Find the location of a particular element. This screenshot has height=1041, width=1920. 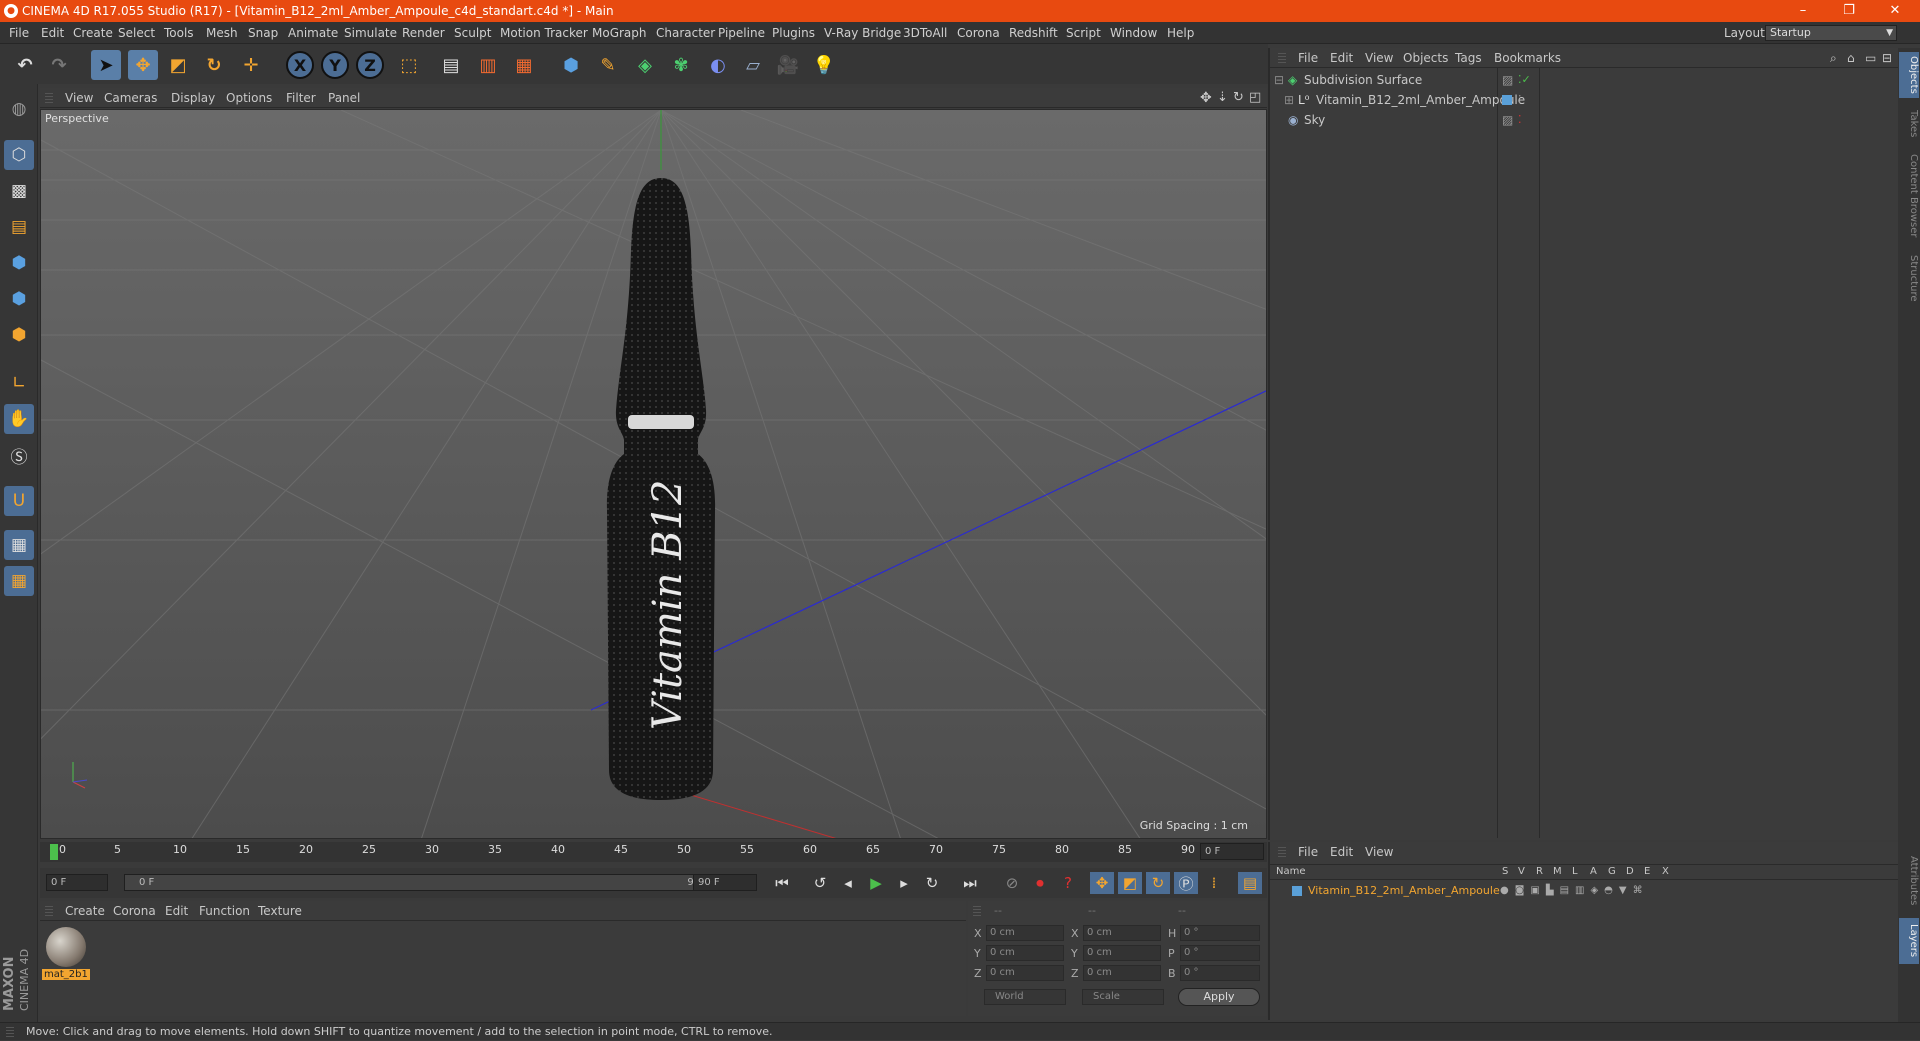

timeline-window-button: ▤ is located at coordinates (1250, 883).